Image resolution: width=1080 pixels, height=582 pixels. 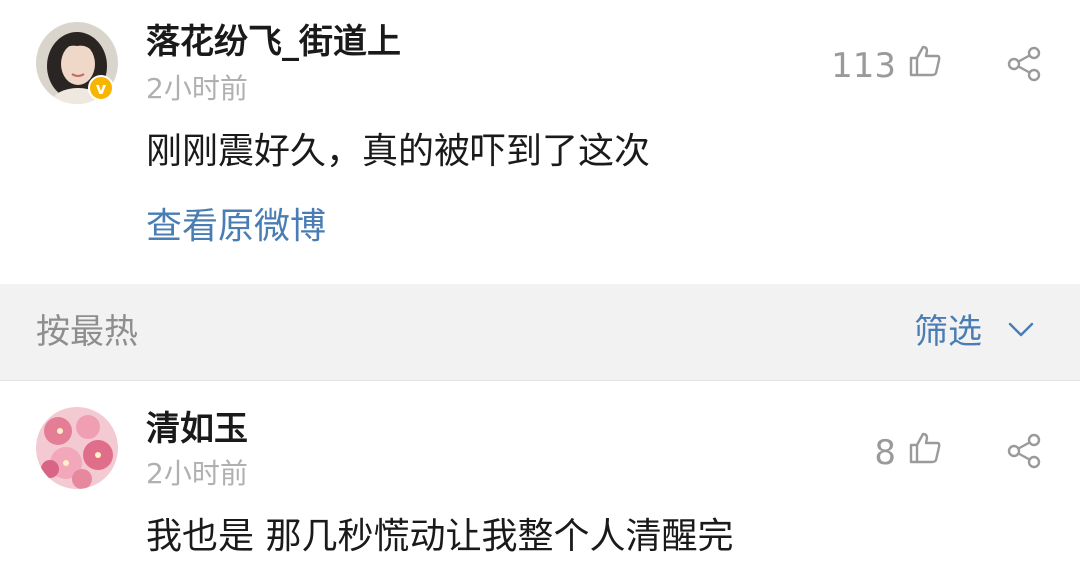 What do you see at coordinates (440, 536) in the screenshot?
I see `comment-content: 我也是 那几秒慌动让我整个人清醒完` at bounding box center [440, 536].